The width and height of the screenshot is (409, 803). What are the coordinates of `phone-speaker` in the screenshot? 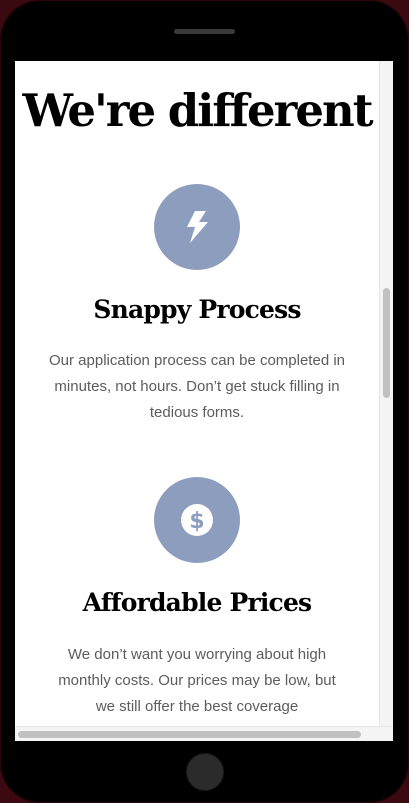 It's located at (204, 31).